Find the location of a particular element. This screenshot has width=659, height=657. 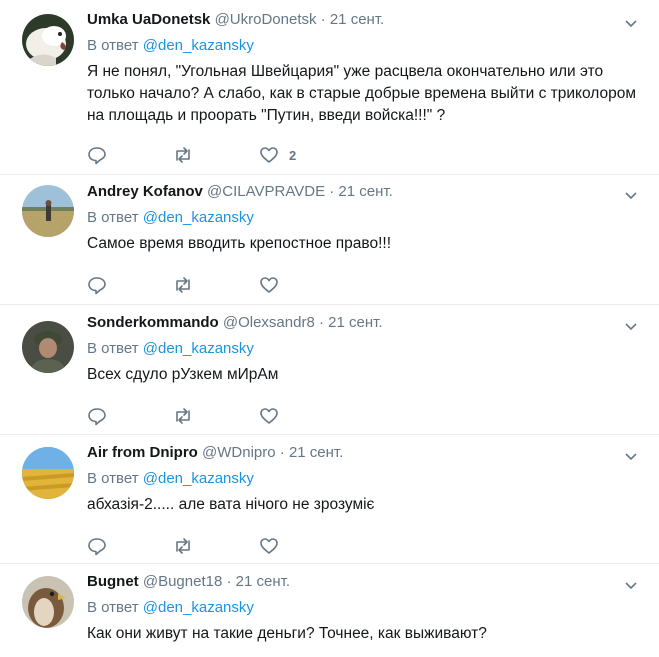

tweet-text: Всех сдуло рУзкем мИрАм is located at coordinates (183, 374).